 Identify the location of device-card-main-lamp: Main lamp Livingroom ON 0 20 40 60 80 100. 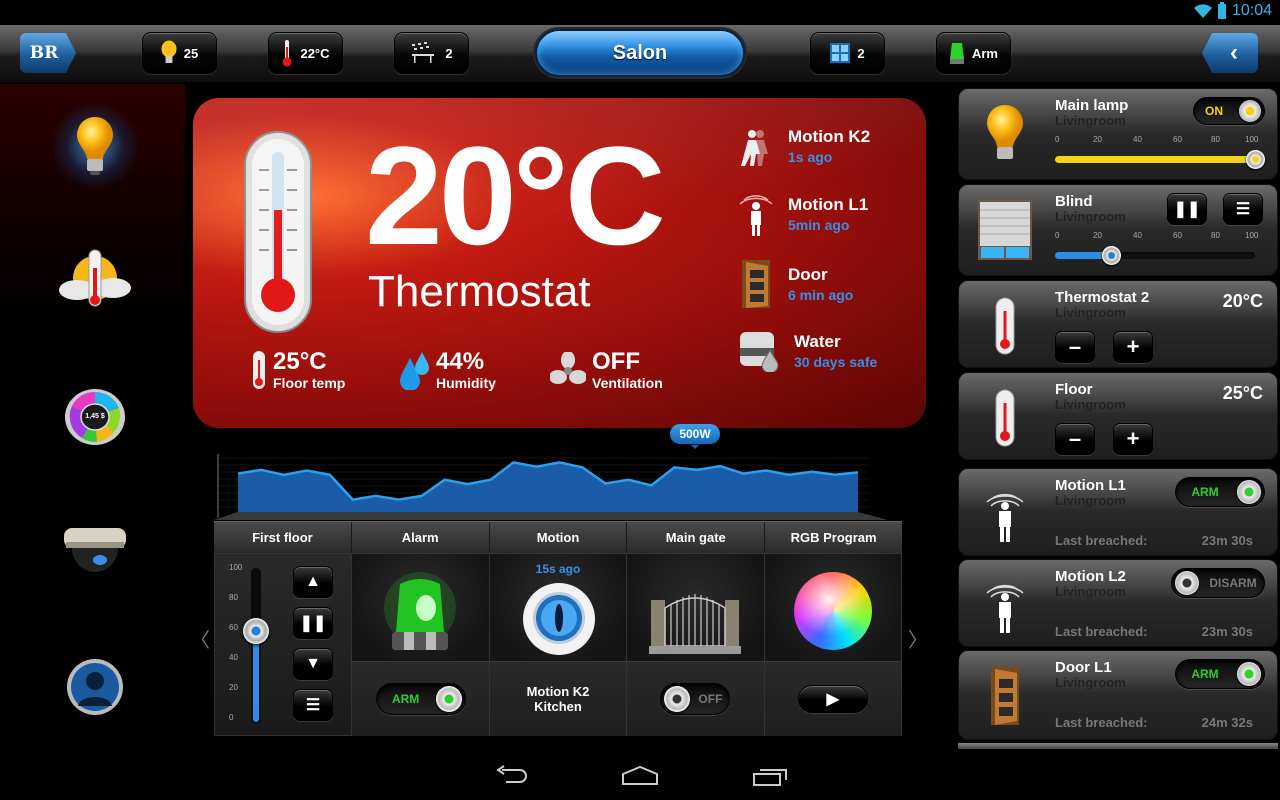
(1118, 134).